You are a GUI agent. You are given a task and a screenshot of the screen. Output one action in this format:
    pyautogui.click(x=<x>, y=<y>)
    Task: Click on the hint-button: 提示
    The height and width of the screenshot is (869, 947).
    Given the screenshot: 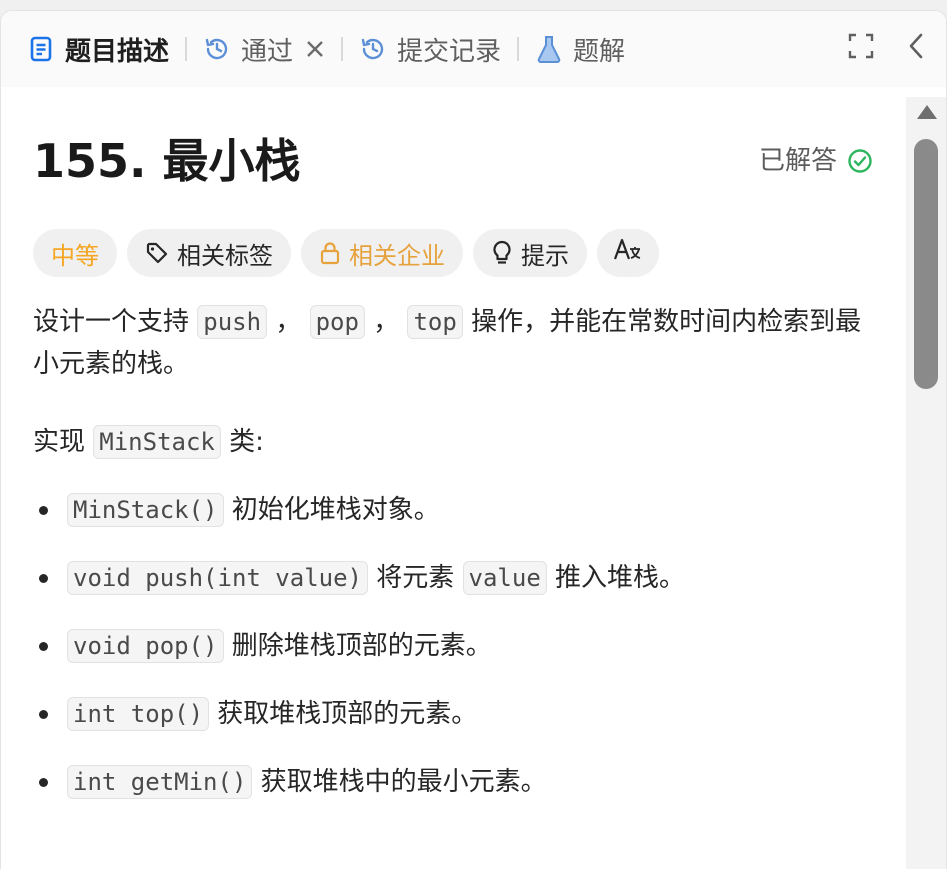 What is the action you would take?
    pyautogui.click(x=530, y=253)
    